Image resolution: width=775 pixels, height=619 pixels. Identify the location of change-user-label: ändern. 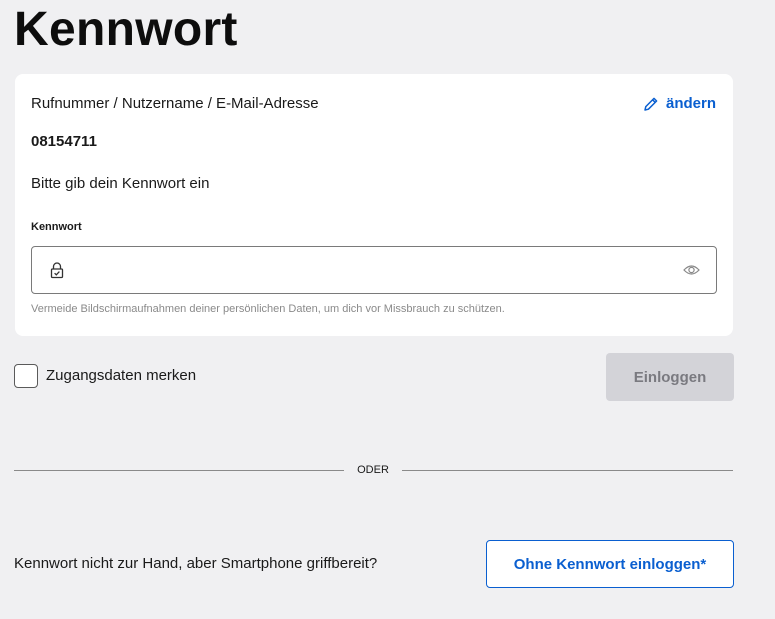
(690, 103).